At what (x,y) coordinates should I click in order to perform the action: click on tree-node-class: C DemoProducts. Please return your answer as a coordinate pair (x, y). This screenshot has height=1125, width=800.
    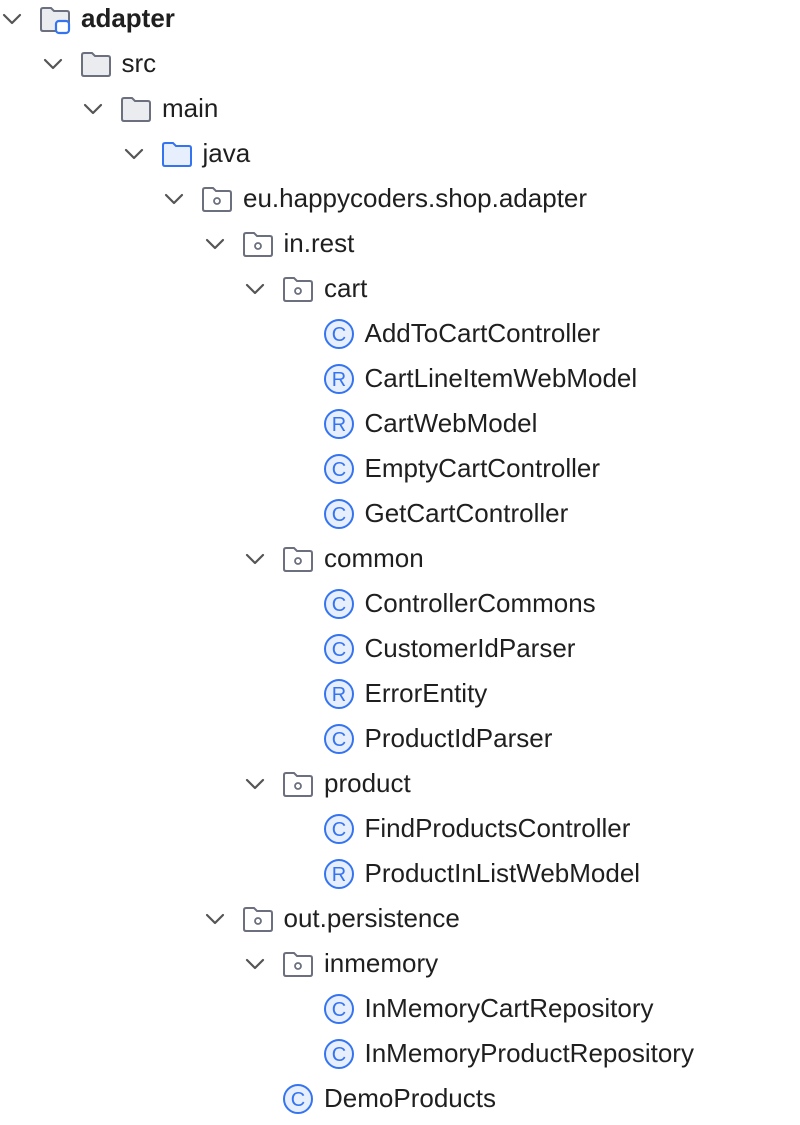
    Looking at the image, I should click on (400, 1102).